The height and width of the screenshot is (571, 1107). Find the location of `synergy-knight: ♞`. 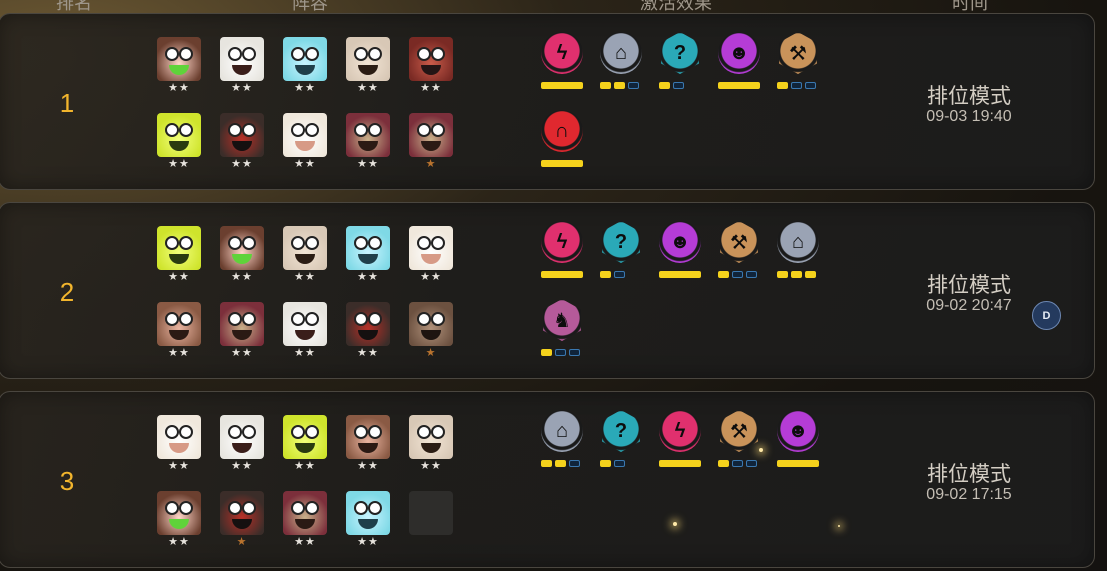

synergy-knight: ♞ is located at coordinates (562, 328).